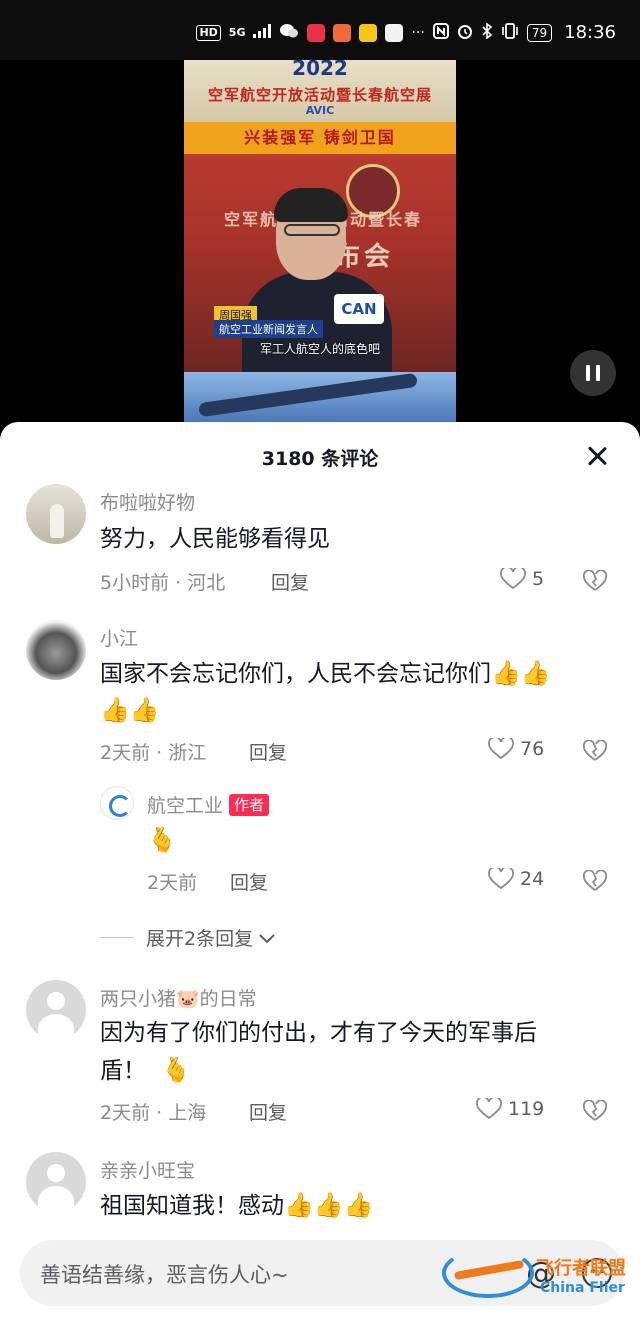 The image size is (640, 1320). I want to click on like-button: 5, so click(522, 579).